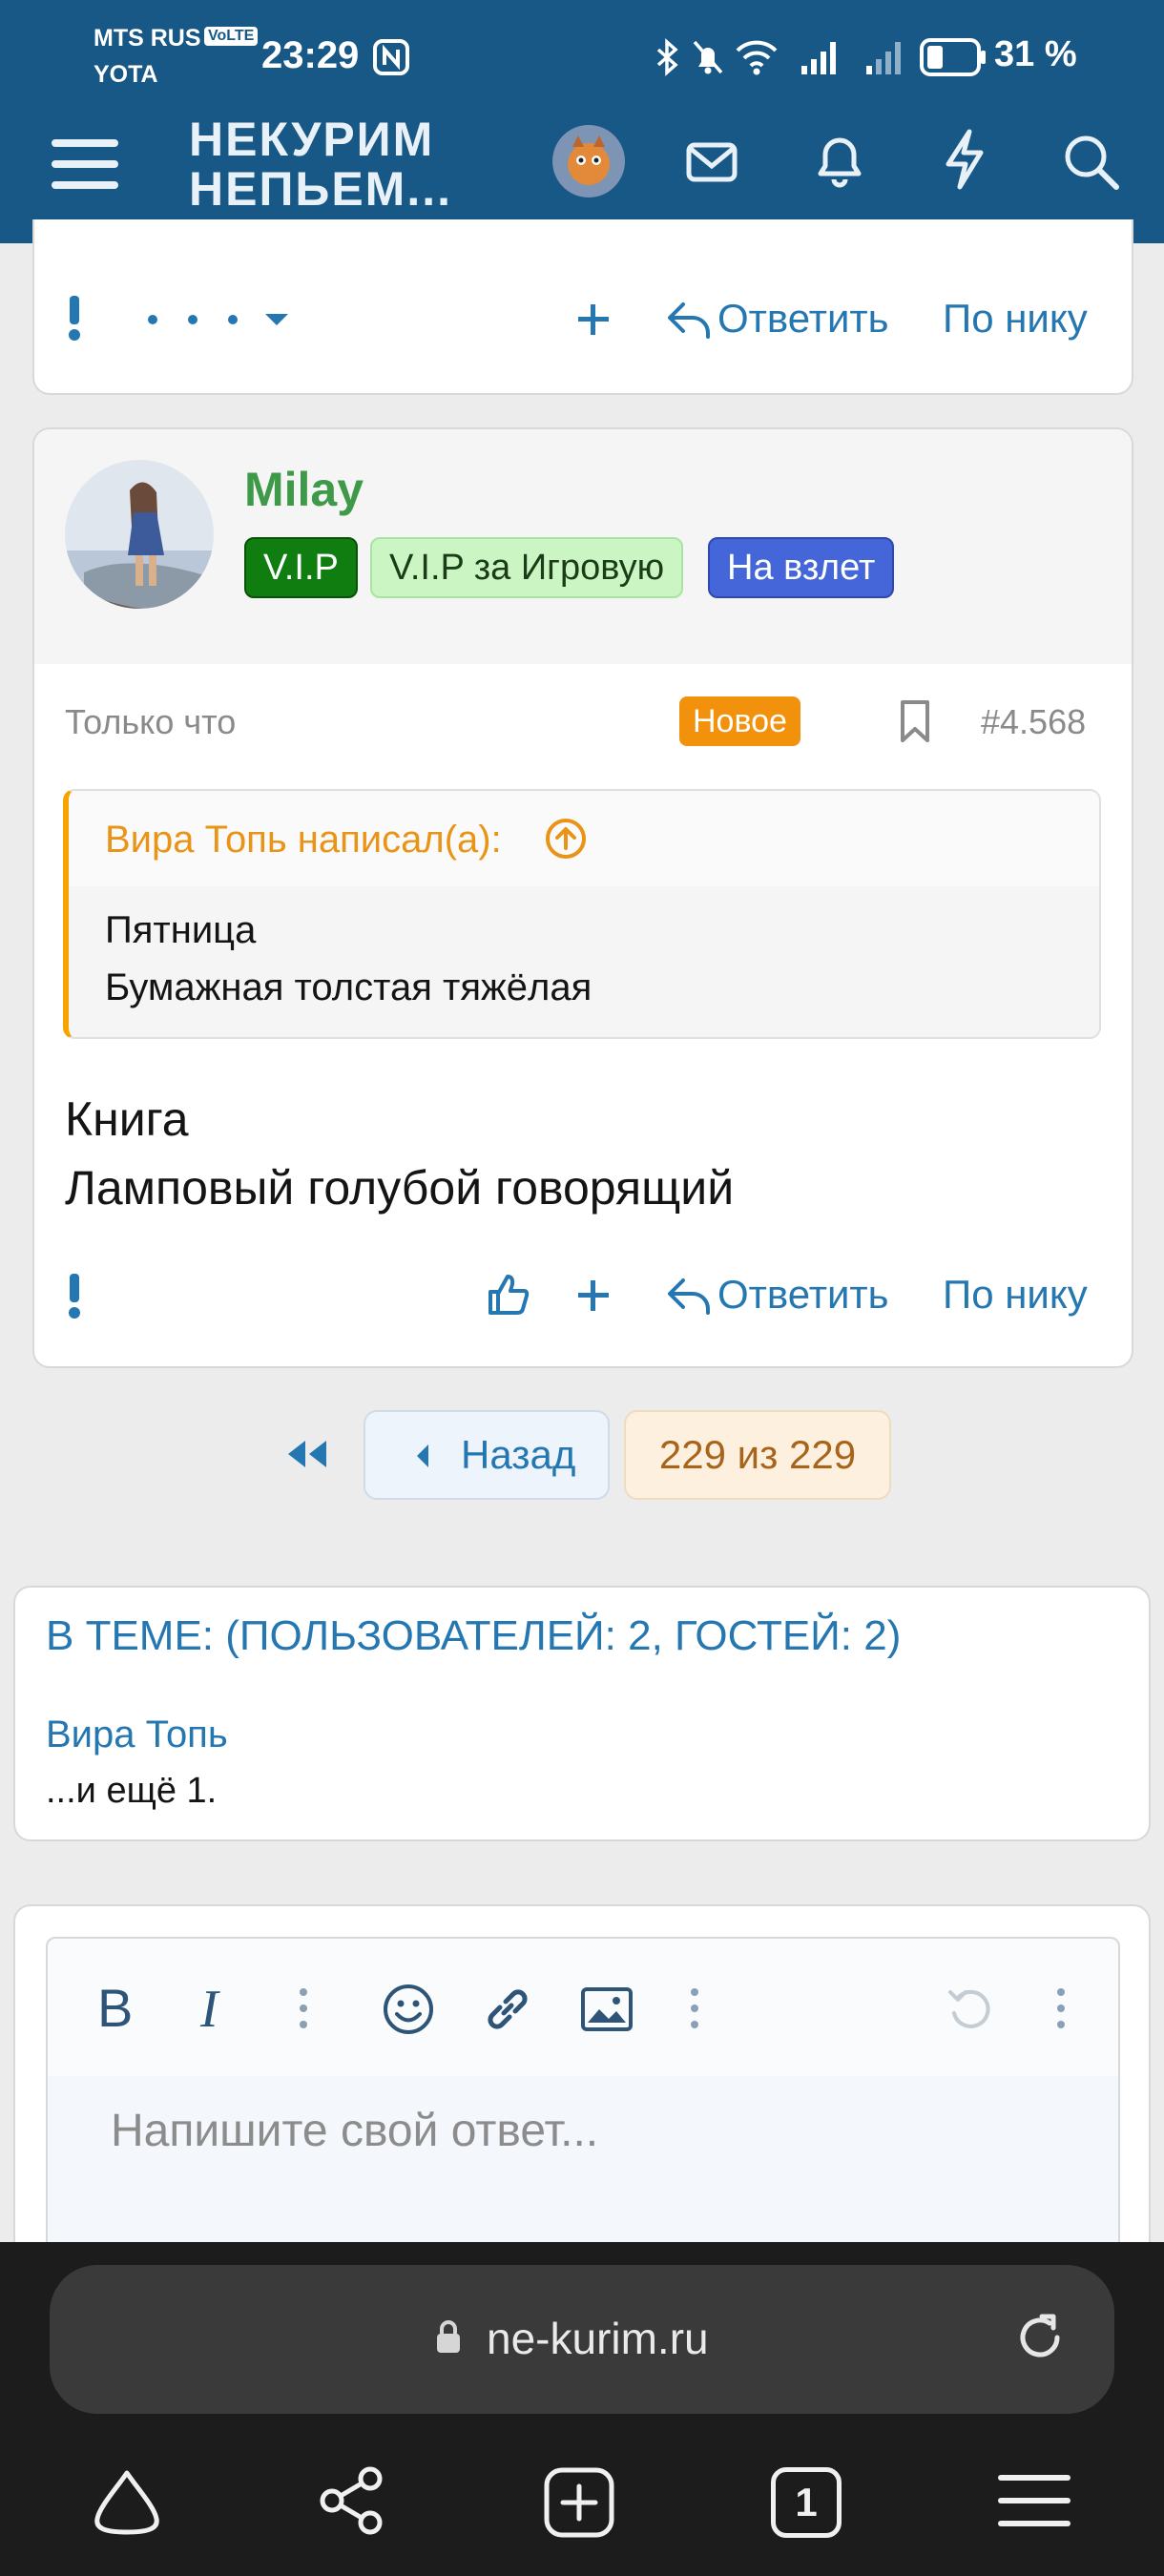 The height and width of the screenshot is (2576, 1164). What do you see at coordinates (915, 722) in the screenshot?
I see `bookmark-icon` at bounding box center [915, 722].